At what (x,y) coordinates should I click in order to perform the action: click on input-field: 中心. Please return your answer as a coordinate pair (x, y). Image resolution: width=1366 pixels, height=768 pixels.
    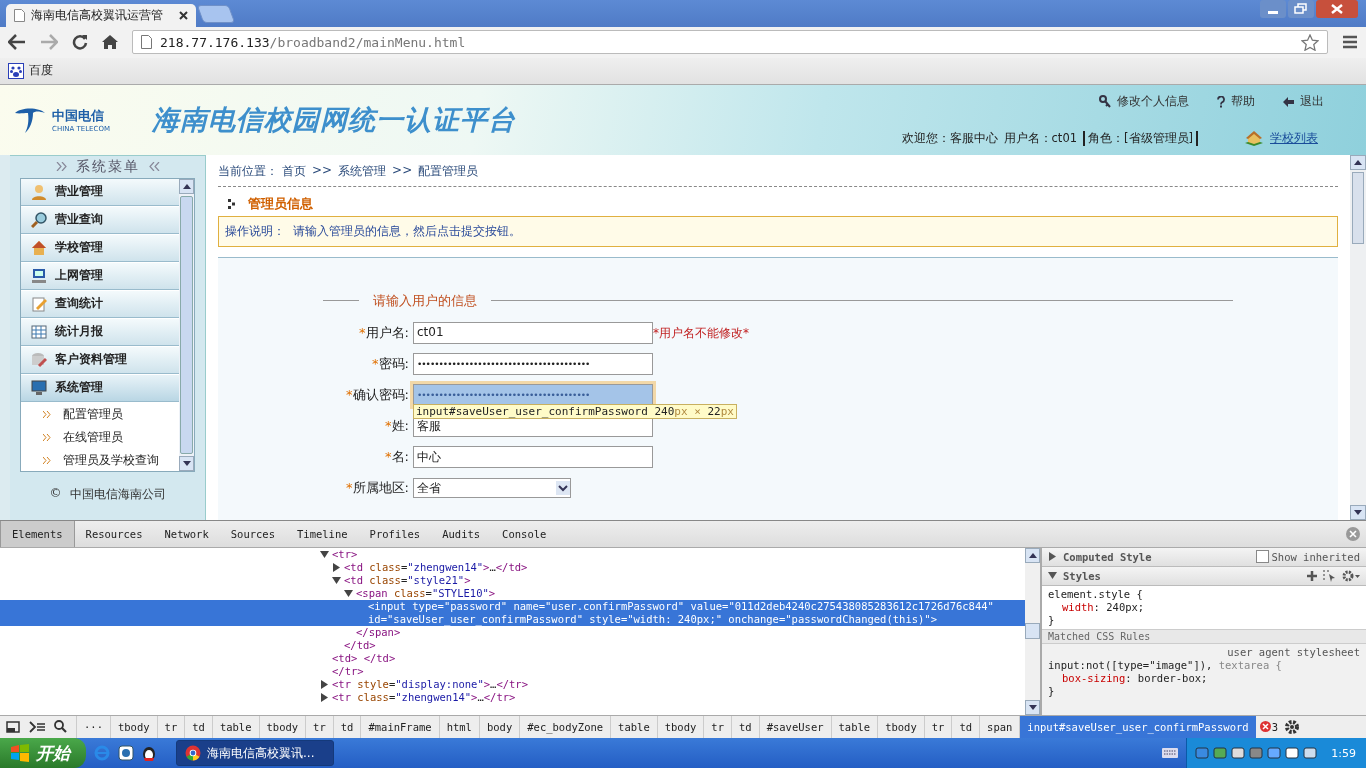
    Looking at the image, I should click on (533, 457).